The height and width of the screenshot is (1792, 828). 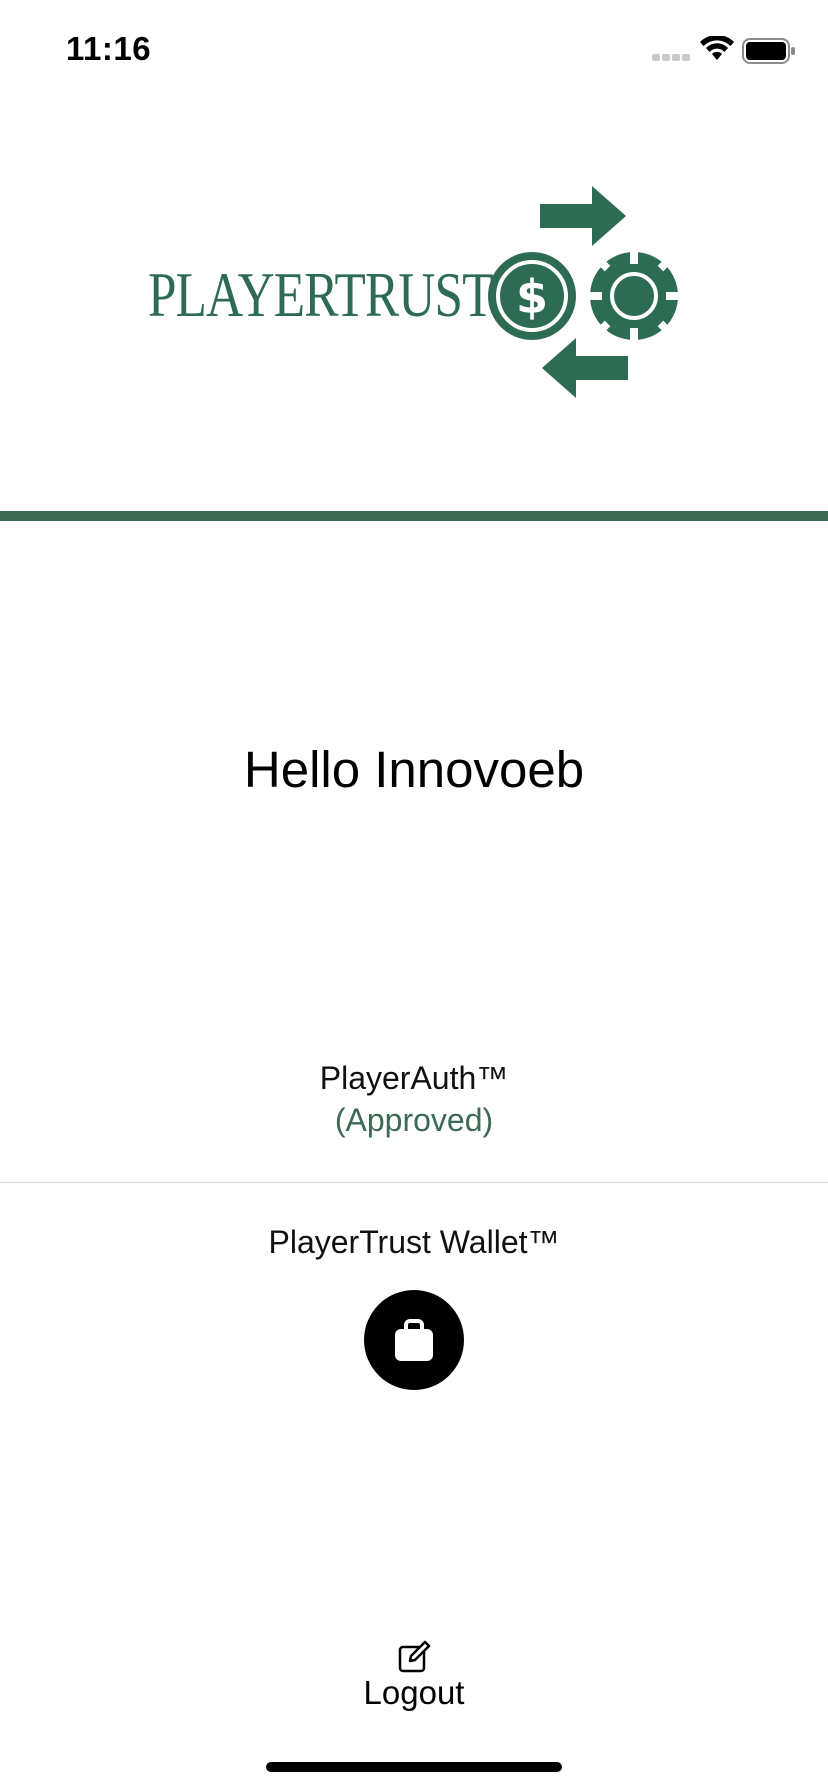 I want to click on dollar-chip-exchange-icon: $, so click(x=583, y=292).